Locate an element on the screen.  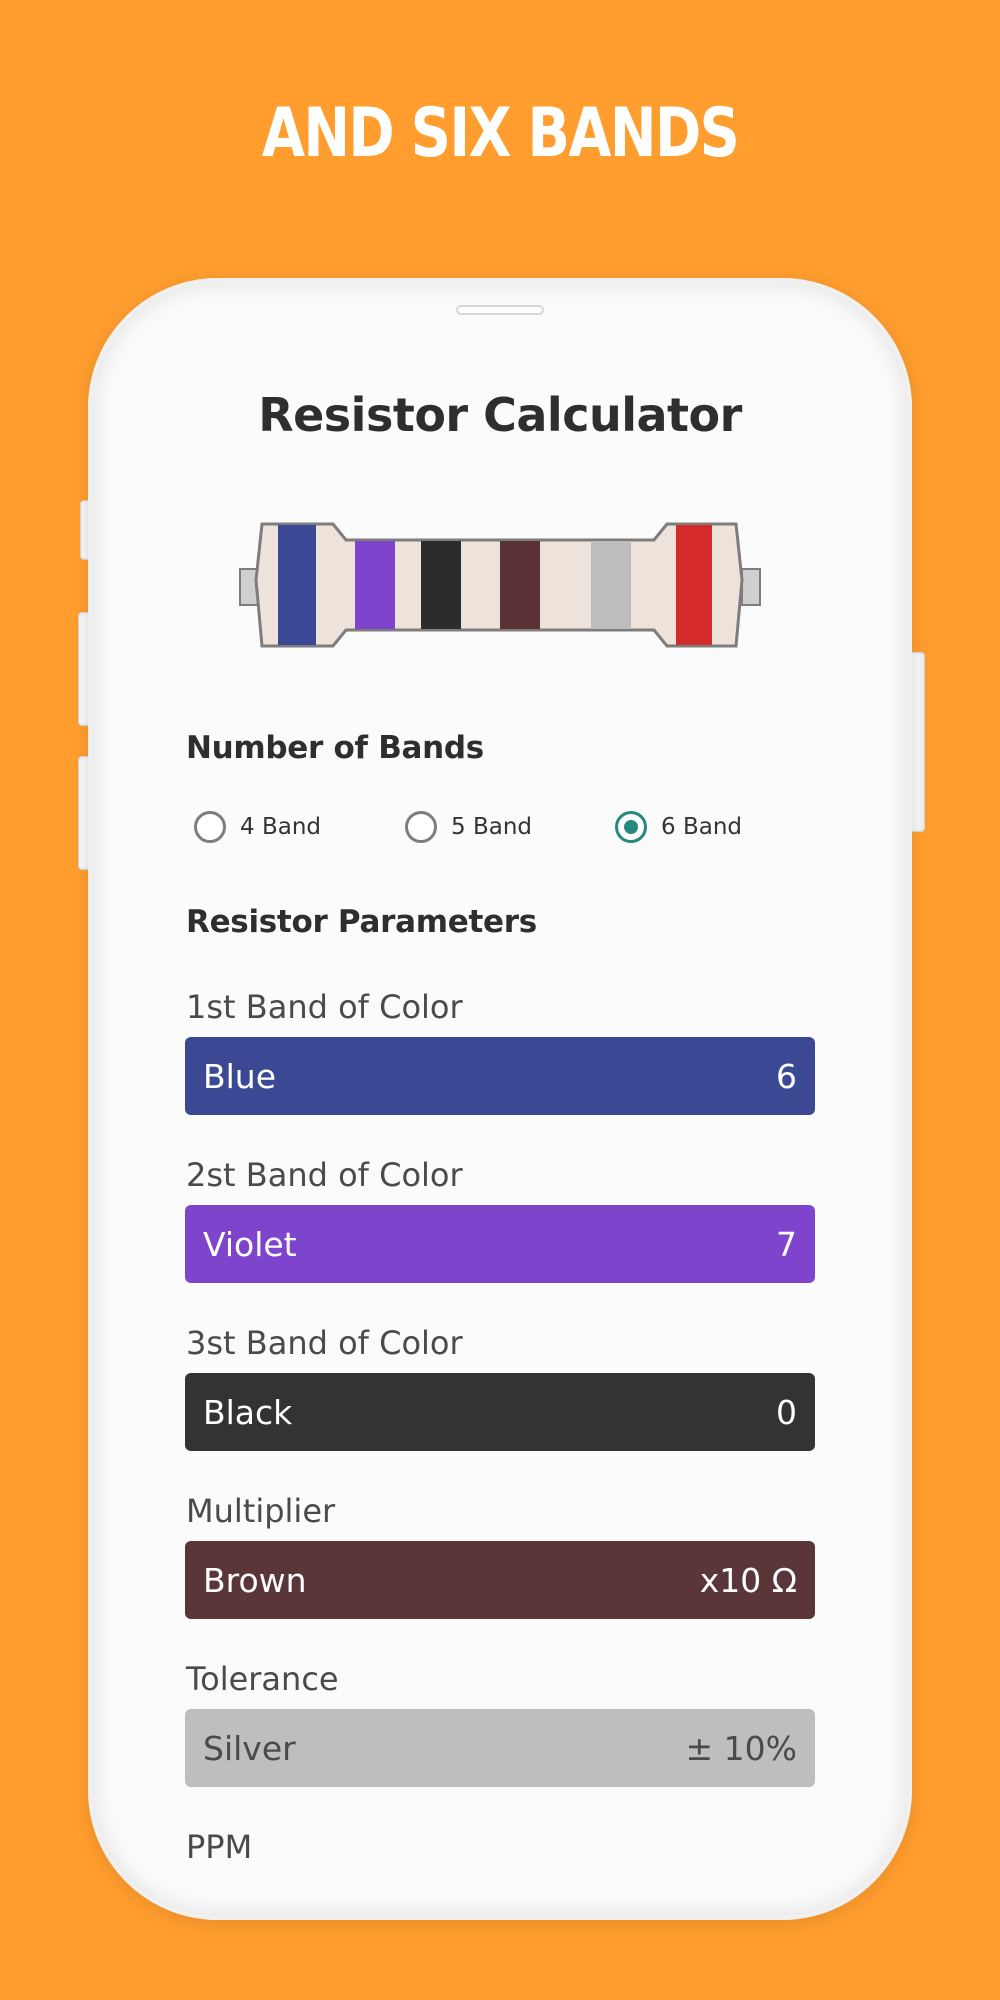
app-title: Resistor Calculator is located at coordinates (500, 415).